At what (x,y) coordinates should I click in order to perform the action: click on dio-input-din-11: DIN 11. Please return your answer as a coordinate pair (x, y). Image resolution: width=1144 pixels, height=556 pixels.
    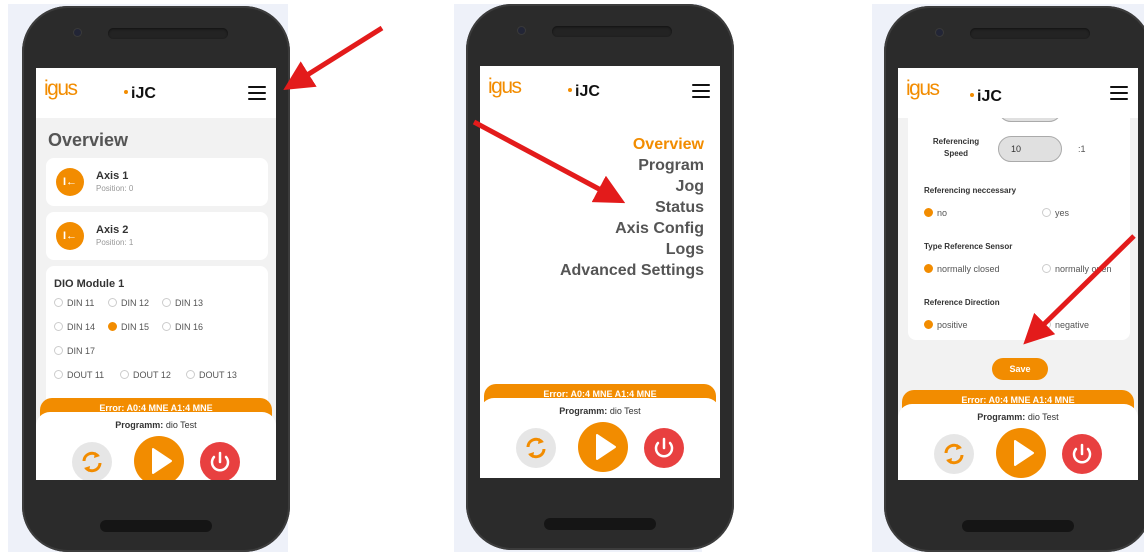
    Looking at the image, I should click on (74, 303).